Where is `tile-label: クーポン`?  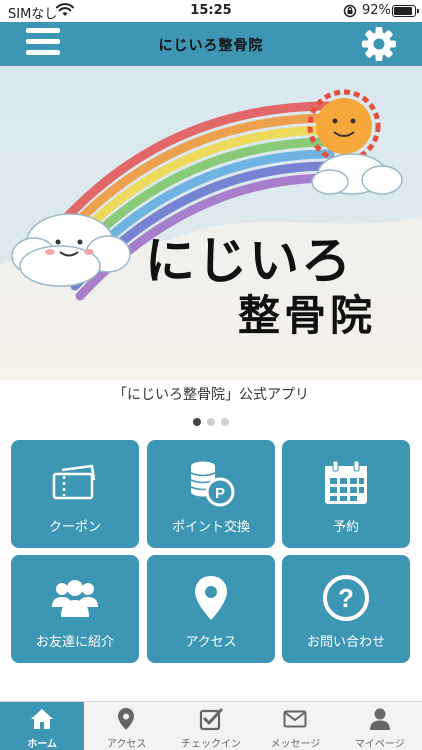
tile-label: クーポン is located at coordinates (74, 527).